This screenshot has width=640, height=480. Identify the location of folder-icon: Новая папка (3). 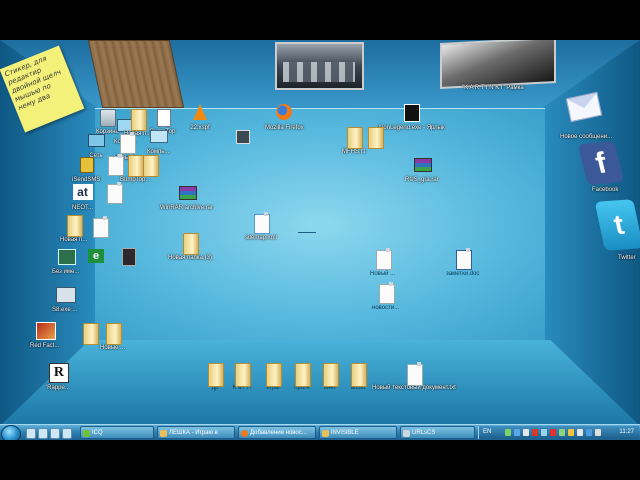
(190, 246).